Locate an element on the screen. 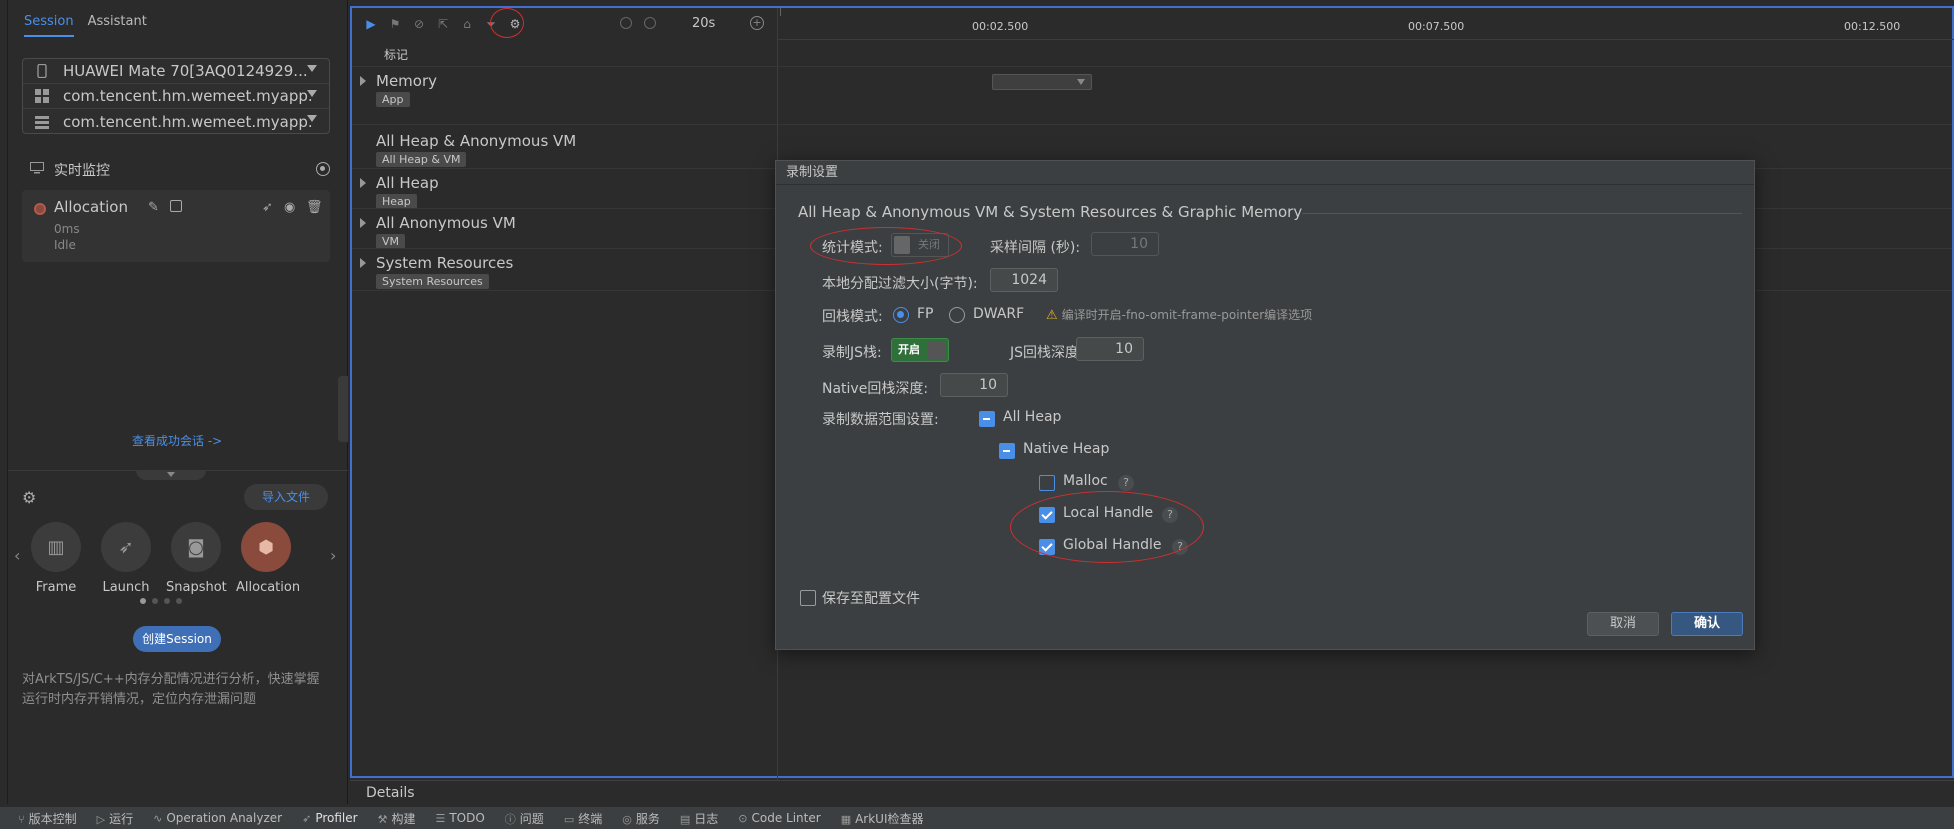 The width and height of the screenshot is (1954, 829). process-list-icon is located at coordinates (42, 122).